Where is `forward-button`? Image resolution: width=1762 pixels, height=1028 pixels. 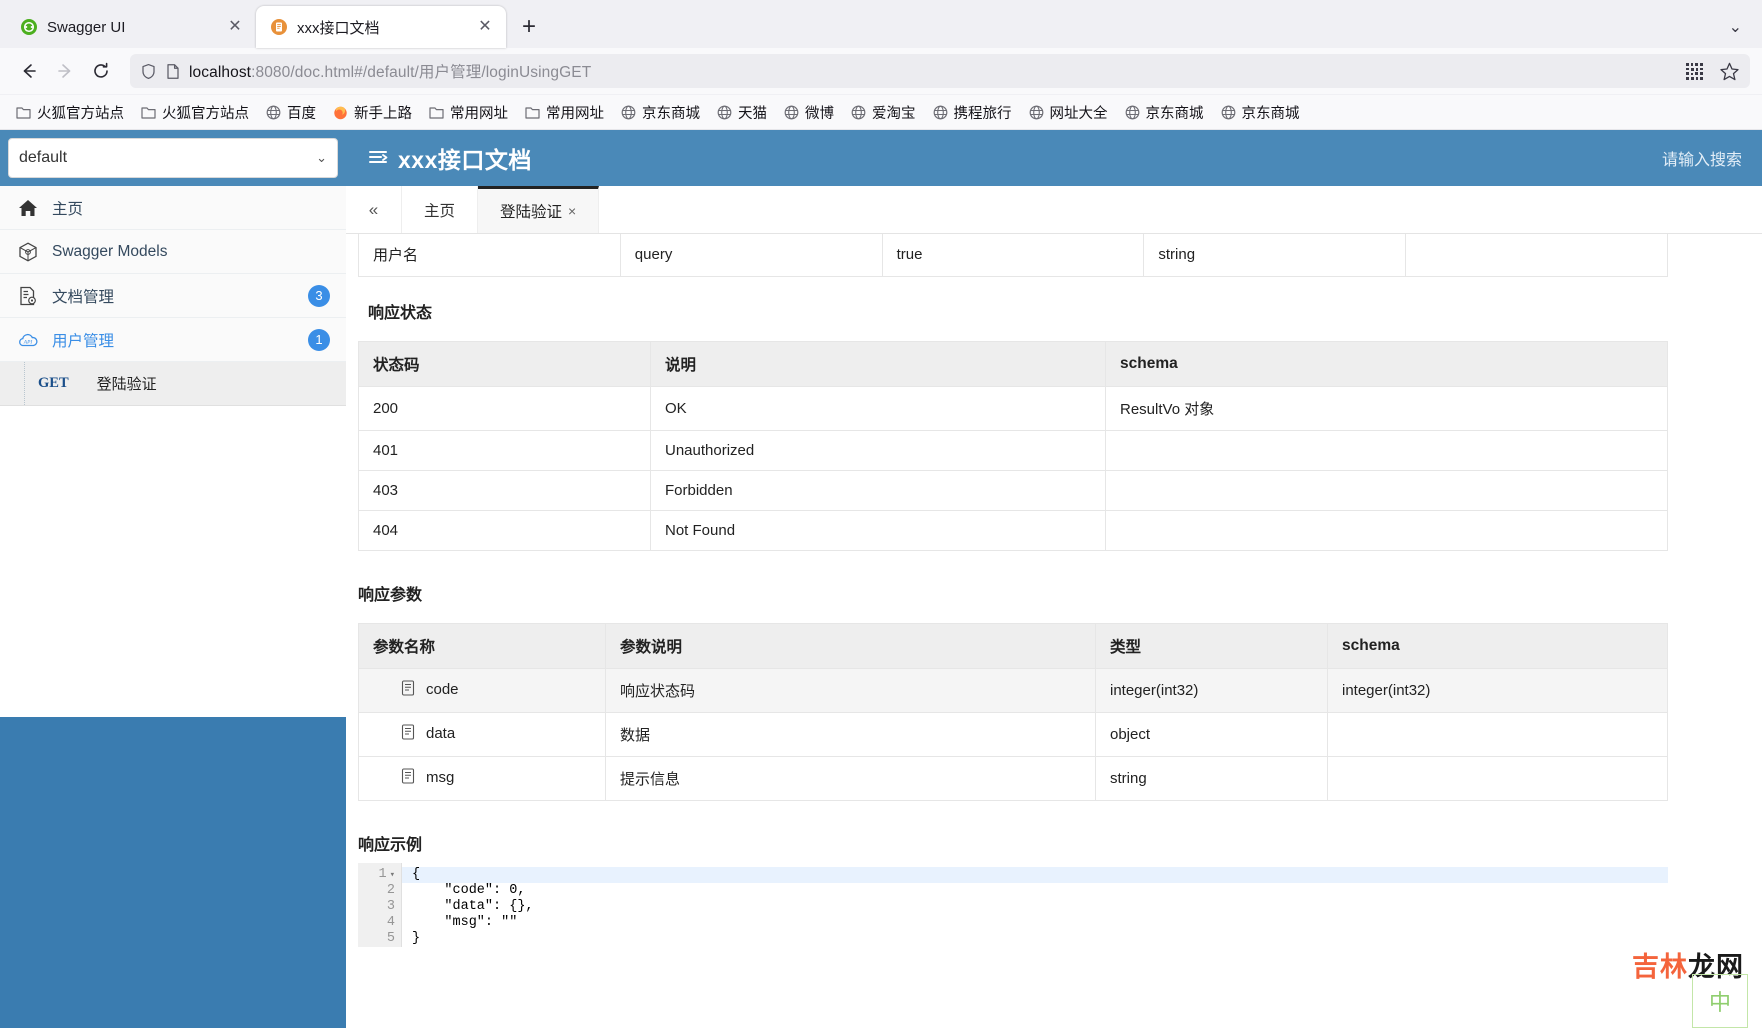
forward-button is located at coordinates (65, 71).